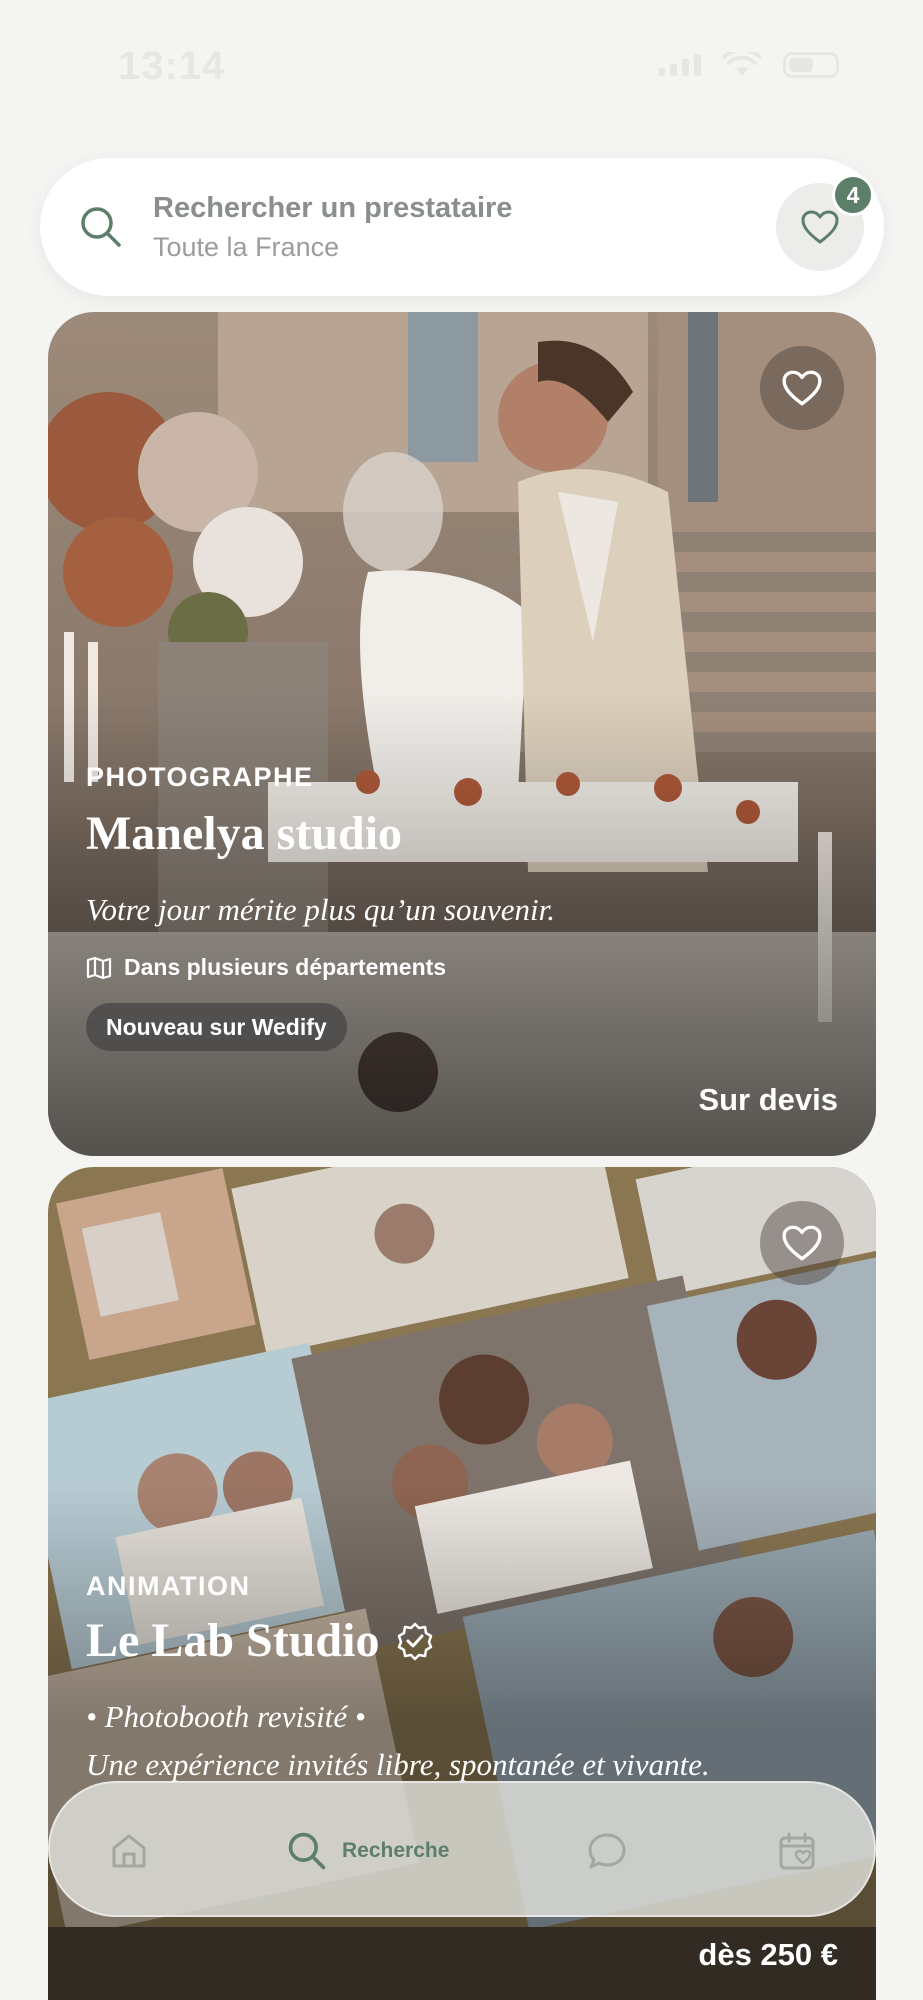 The image size is (923, 2000). I want to click on provider-name: Manelya studio, so click(244, 833).